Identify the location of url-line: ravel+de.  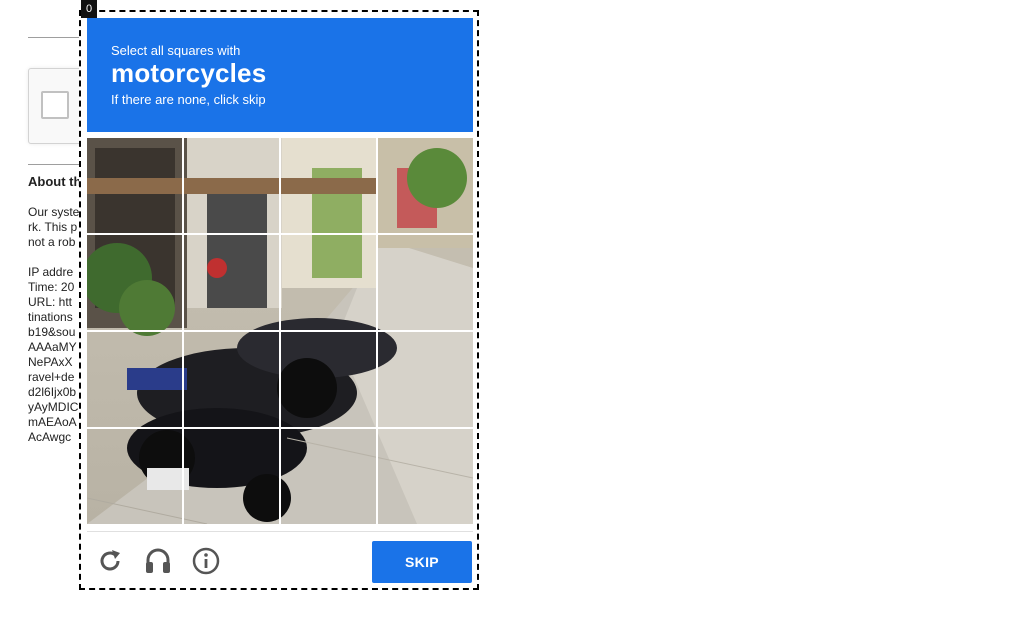
(51, 377).